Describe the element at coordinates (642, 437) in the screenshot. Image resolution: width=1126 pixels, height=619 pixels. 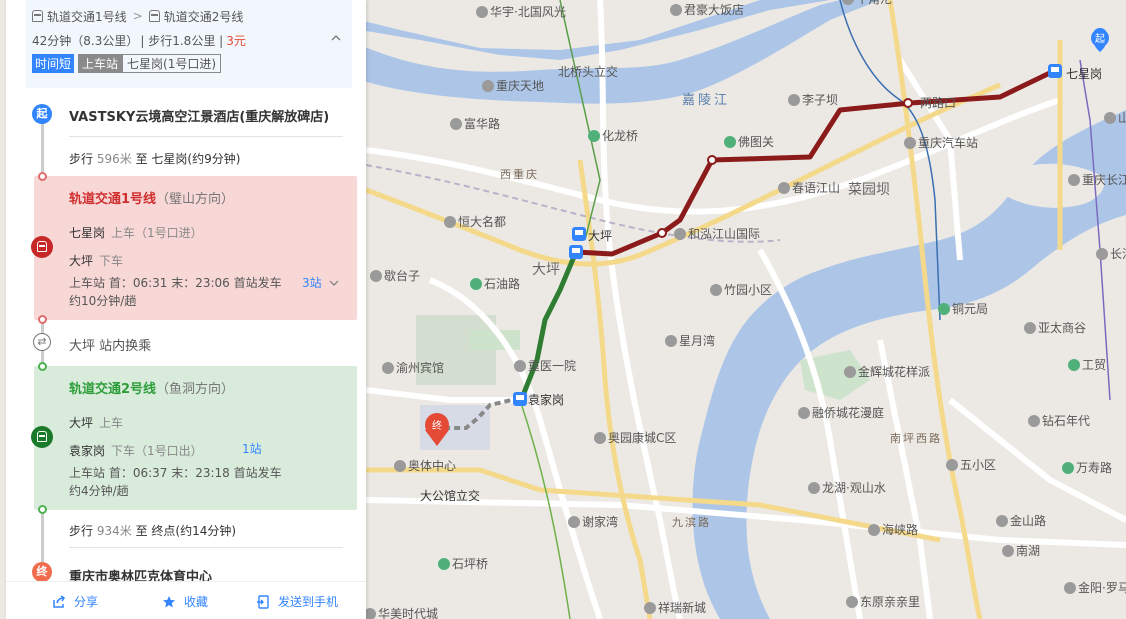
I see `map-label: 奥园康城C区` at that location.